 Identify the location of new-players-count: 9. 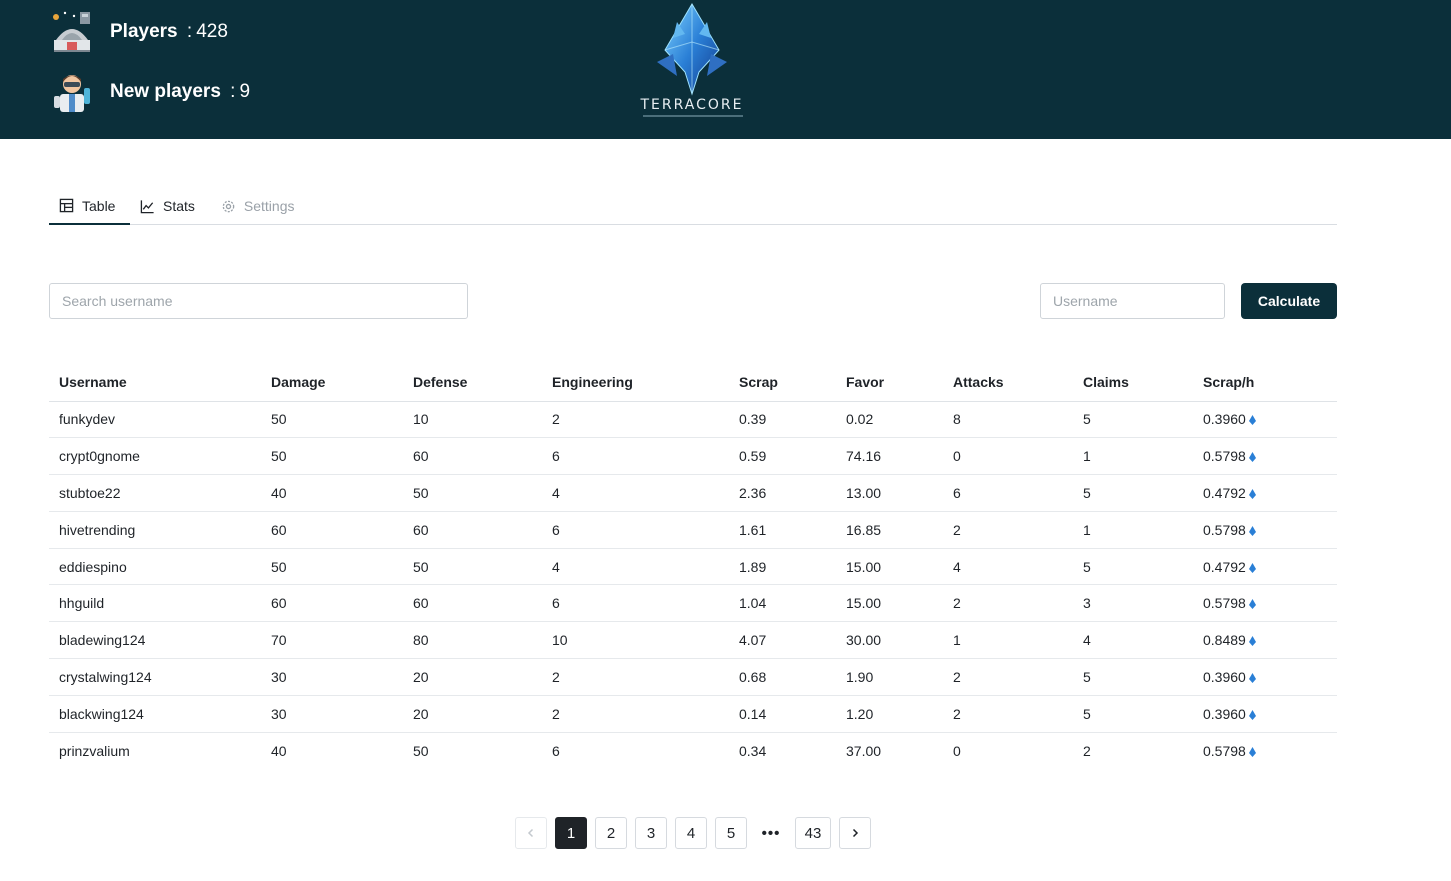
(245, 91).